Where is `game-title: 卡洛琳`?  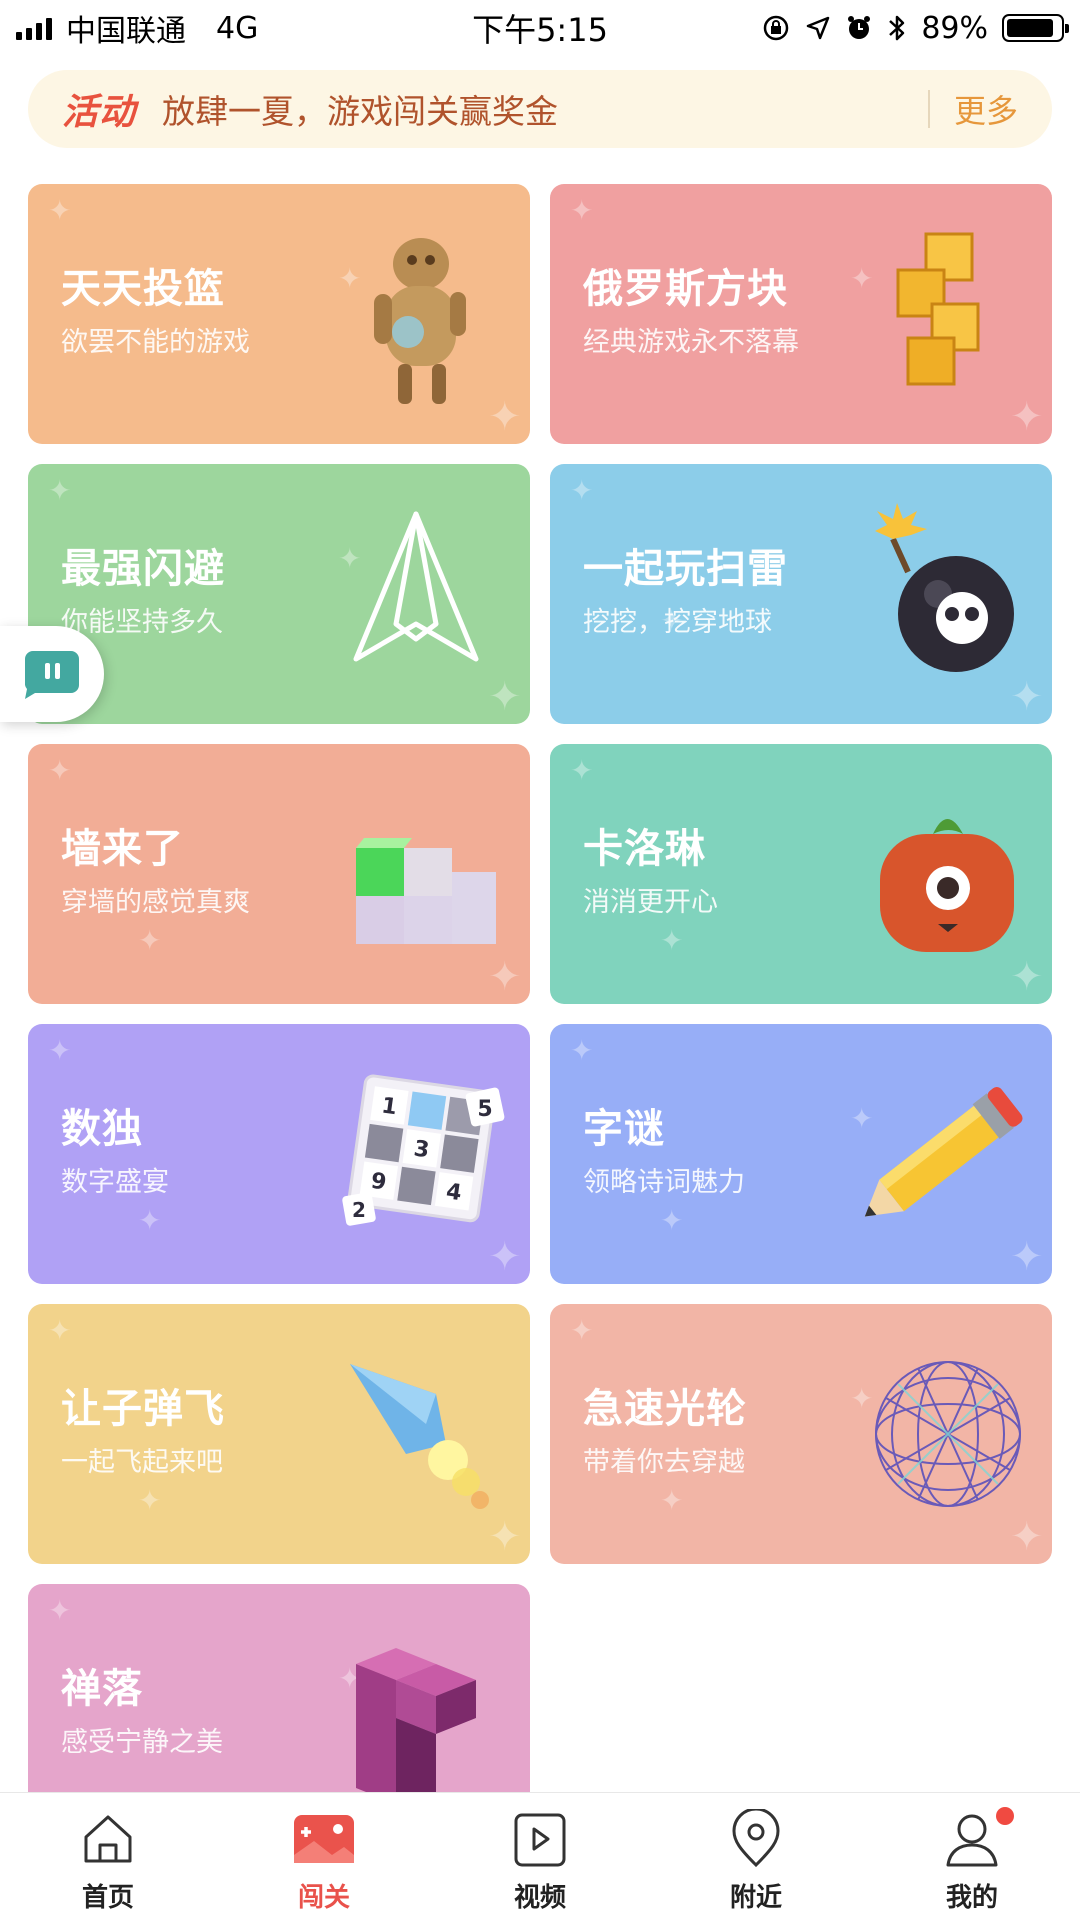 game-title: 卡洛琳 is located at coordinates (644, 849).